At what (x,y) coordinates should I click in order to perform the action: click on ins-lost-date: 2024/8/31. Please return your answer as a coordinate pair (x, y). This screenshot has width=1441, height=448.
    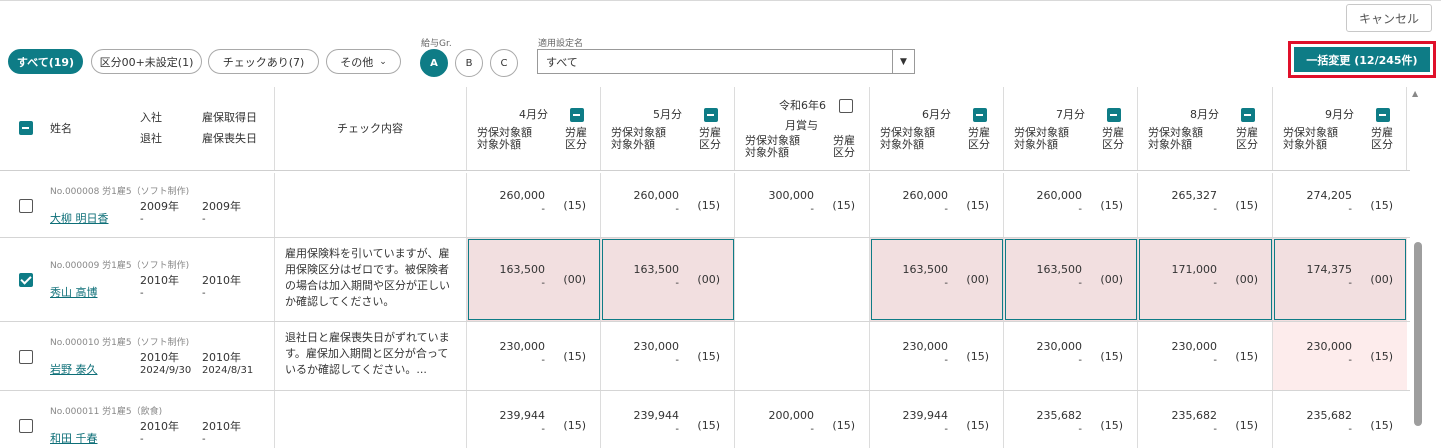
    Looking at the image, I should click on (228, 370).